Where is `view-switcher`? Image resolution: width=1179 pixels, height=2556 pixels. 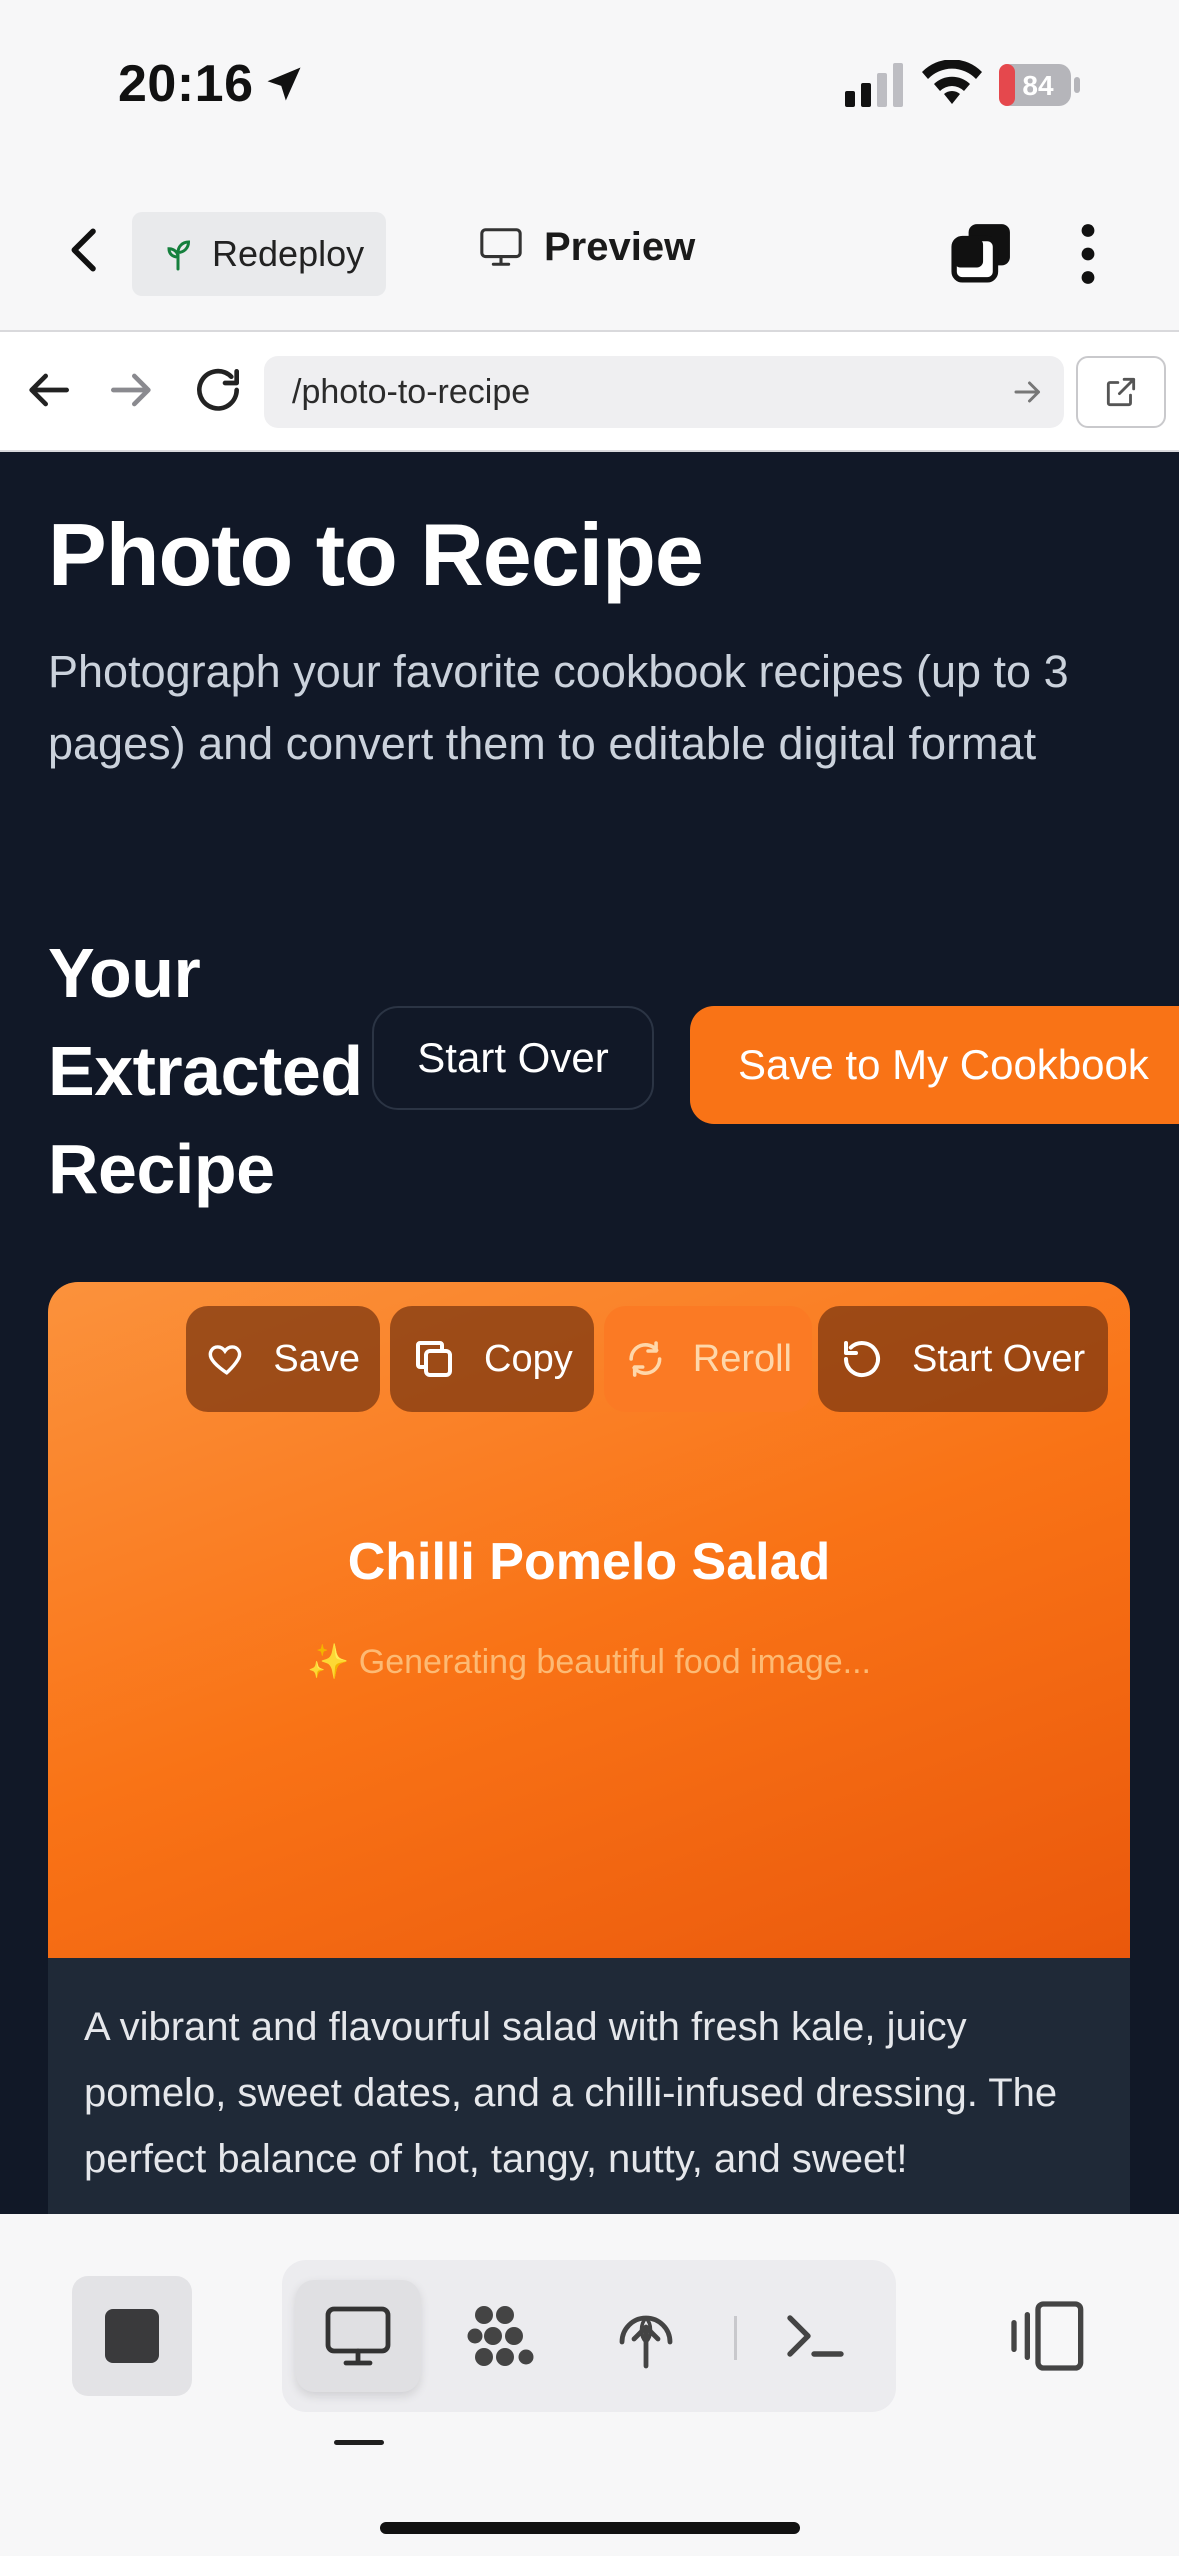
view-switcher is located at coordinates (589, 2336).